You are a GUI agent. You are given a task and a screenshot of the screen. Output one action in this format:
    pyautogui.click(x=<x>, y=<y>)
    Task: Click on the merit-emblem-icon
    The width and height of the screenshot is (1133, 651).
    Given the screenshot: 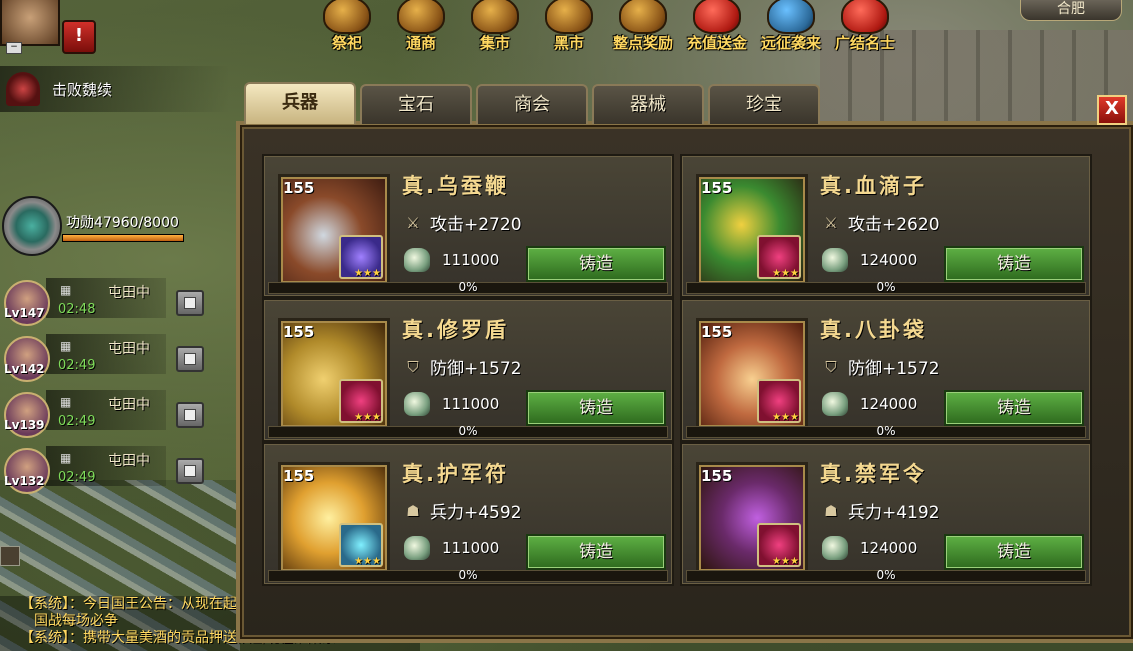 What is the action you would take?
    pyautogui.click(x=32, y=226)
    